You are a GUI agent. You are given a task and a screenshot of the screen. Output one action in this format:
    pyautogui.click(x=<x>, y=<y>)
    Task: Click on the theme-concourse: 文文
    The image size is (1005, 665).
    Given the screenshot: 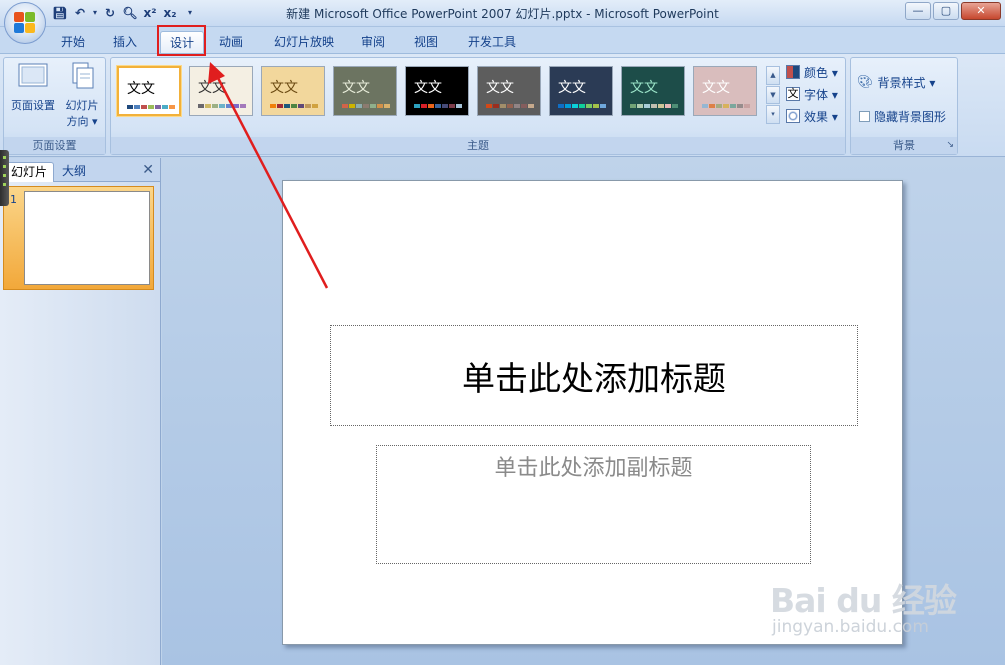 What is the action you would take?
    pyautogui.click(x=437, y=91)
    